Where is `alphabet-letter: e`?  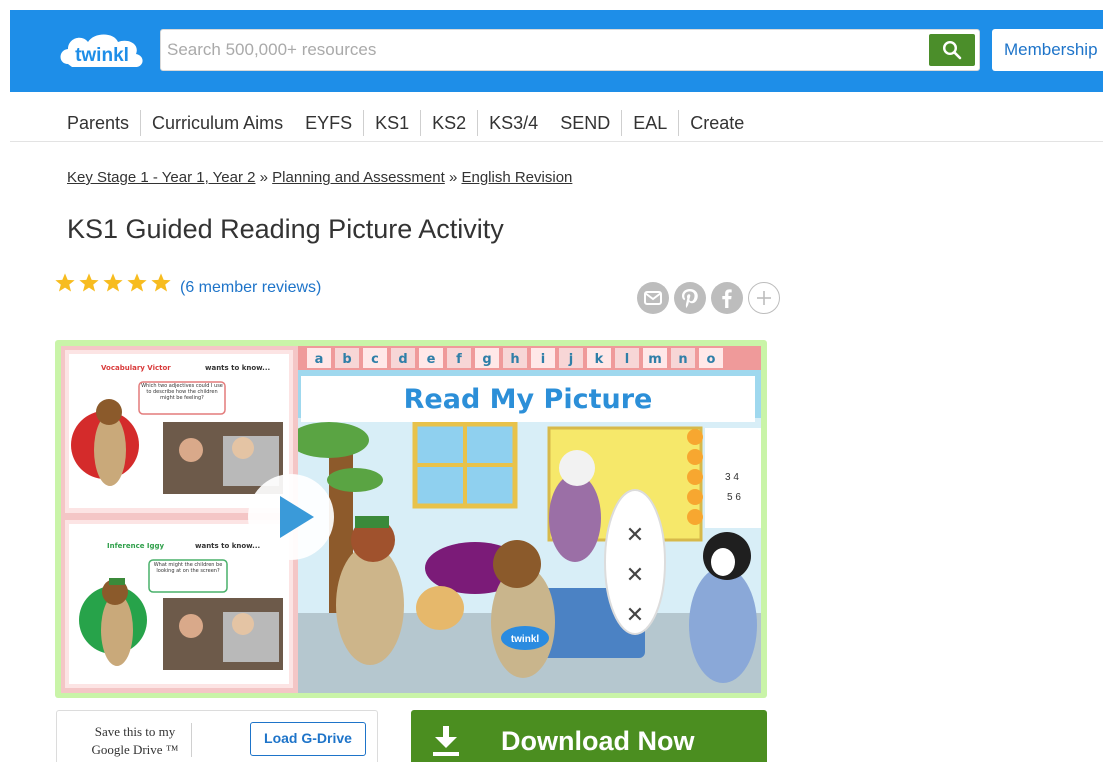
alphabet-letter: e is located at coordinates (431, 359).